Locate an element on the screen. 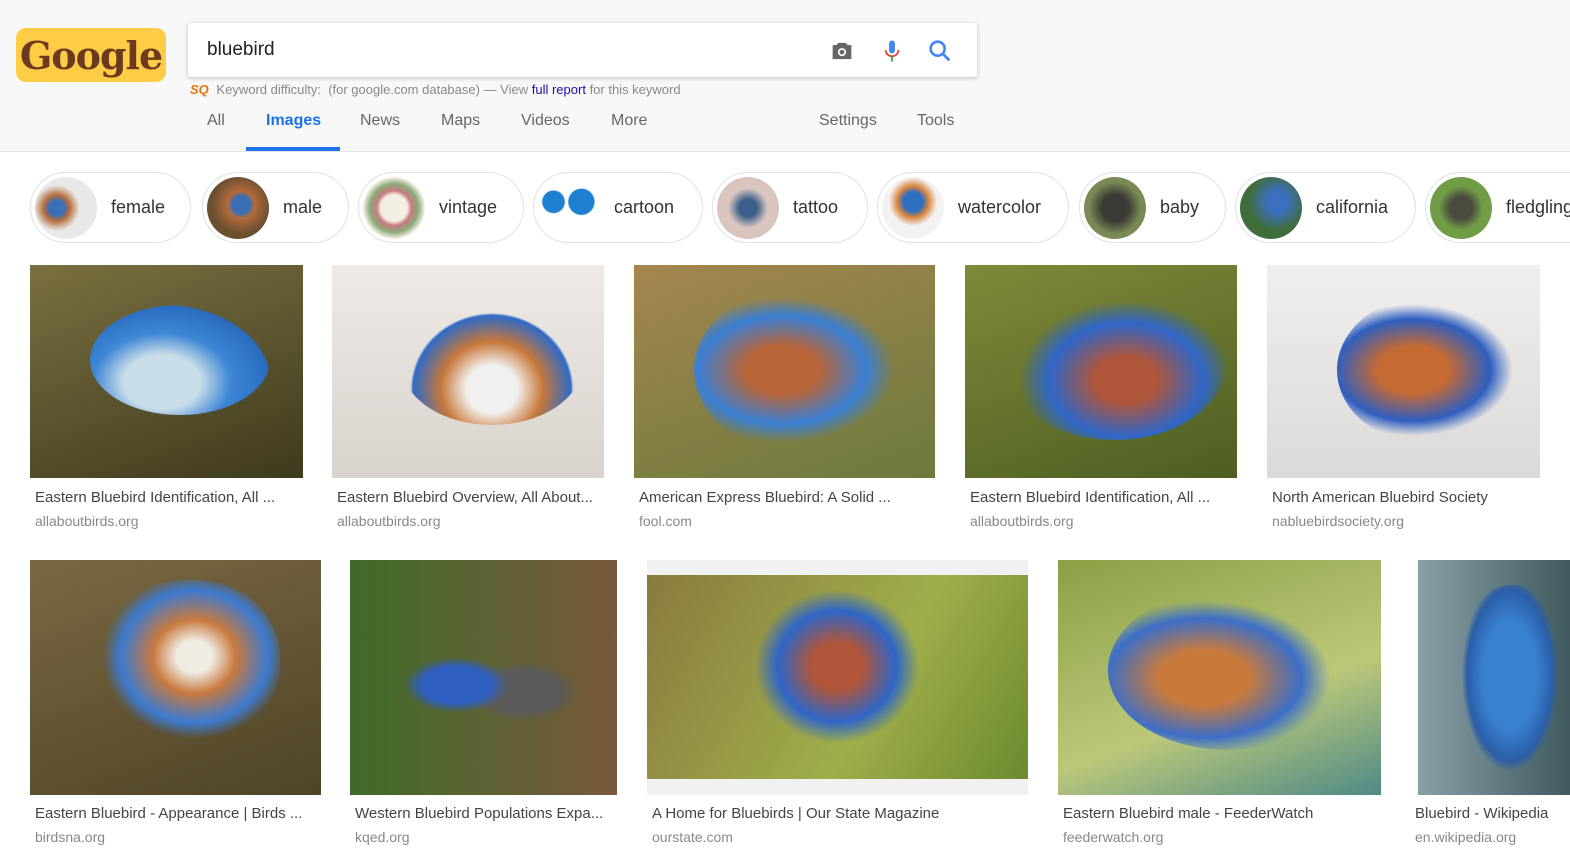 This screenshot has width=1570, height=863. seoquake-icon: SQ is located at coordinates (199, 89).